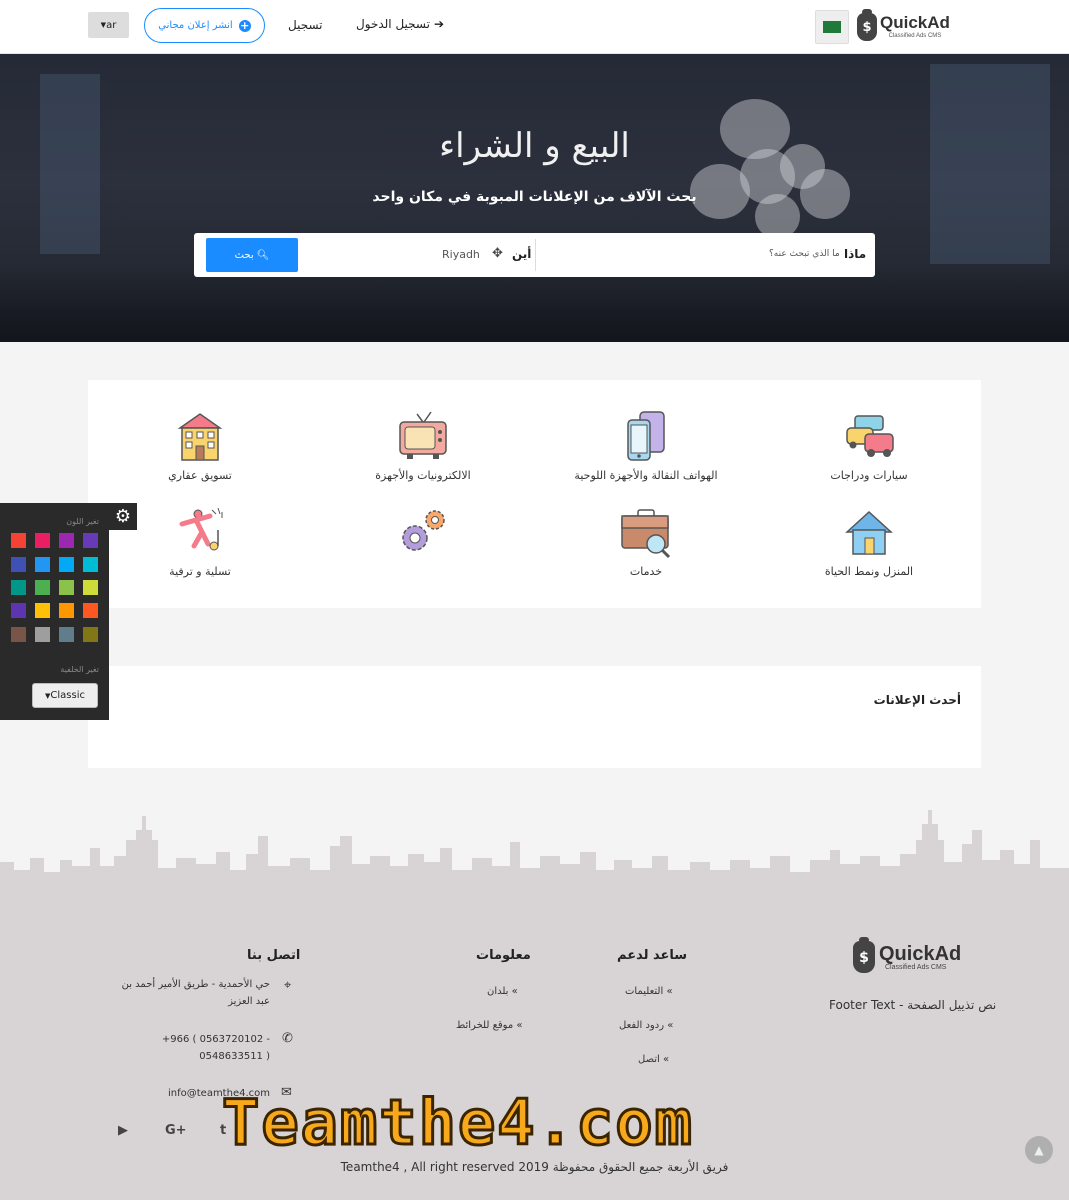 This screenshot has width=1069, height=1200. I want to click on help-link-contact: اتصل «, so click(653, 1059).